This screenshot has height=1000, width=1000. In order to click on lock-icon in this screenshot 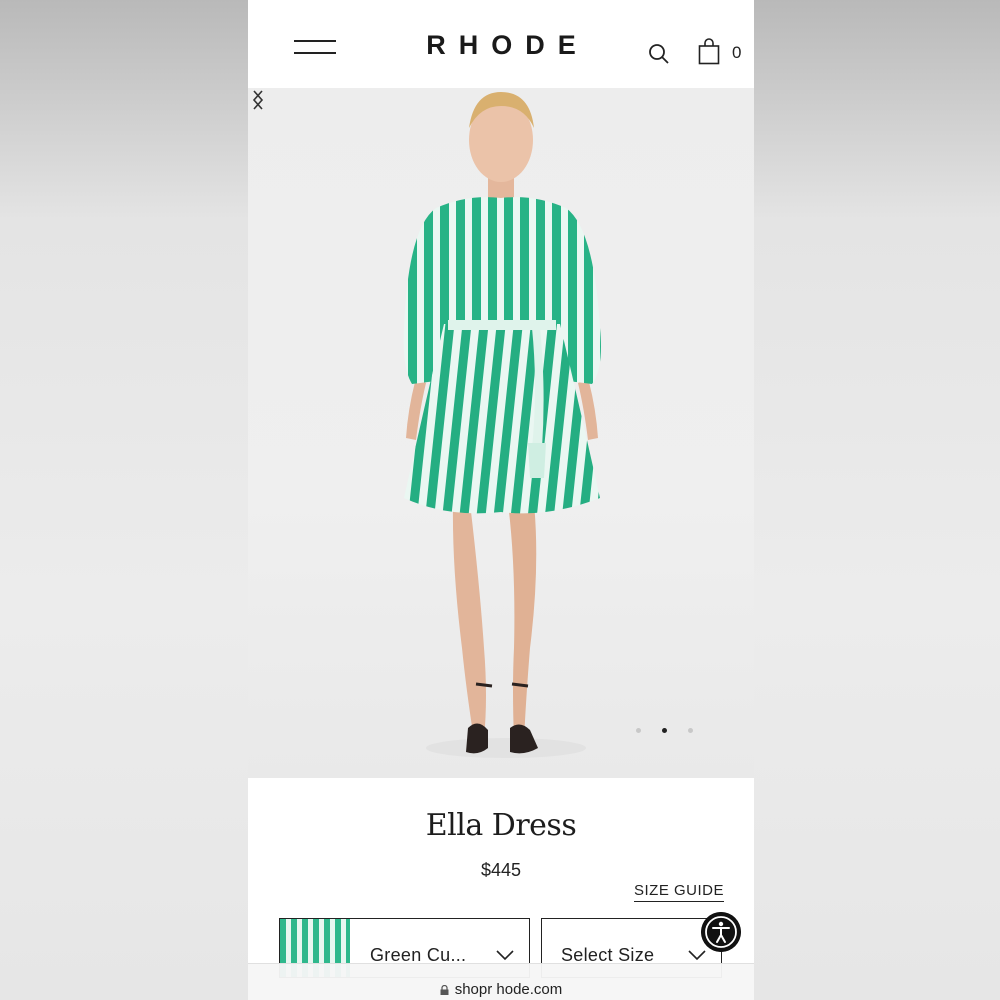, I will do `click(444, 990)`.